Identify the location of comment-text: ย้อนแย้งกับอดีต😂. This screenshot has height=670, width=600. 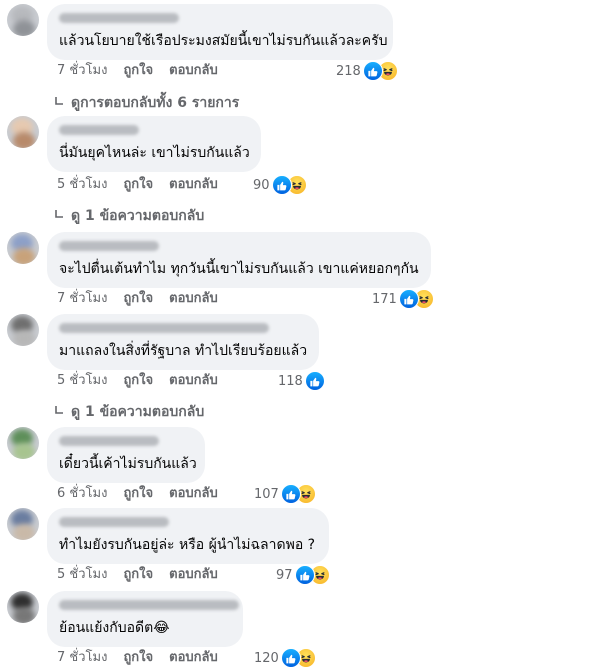
(114, 628).